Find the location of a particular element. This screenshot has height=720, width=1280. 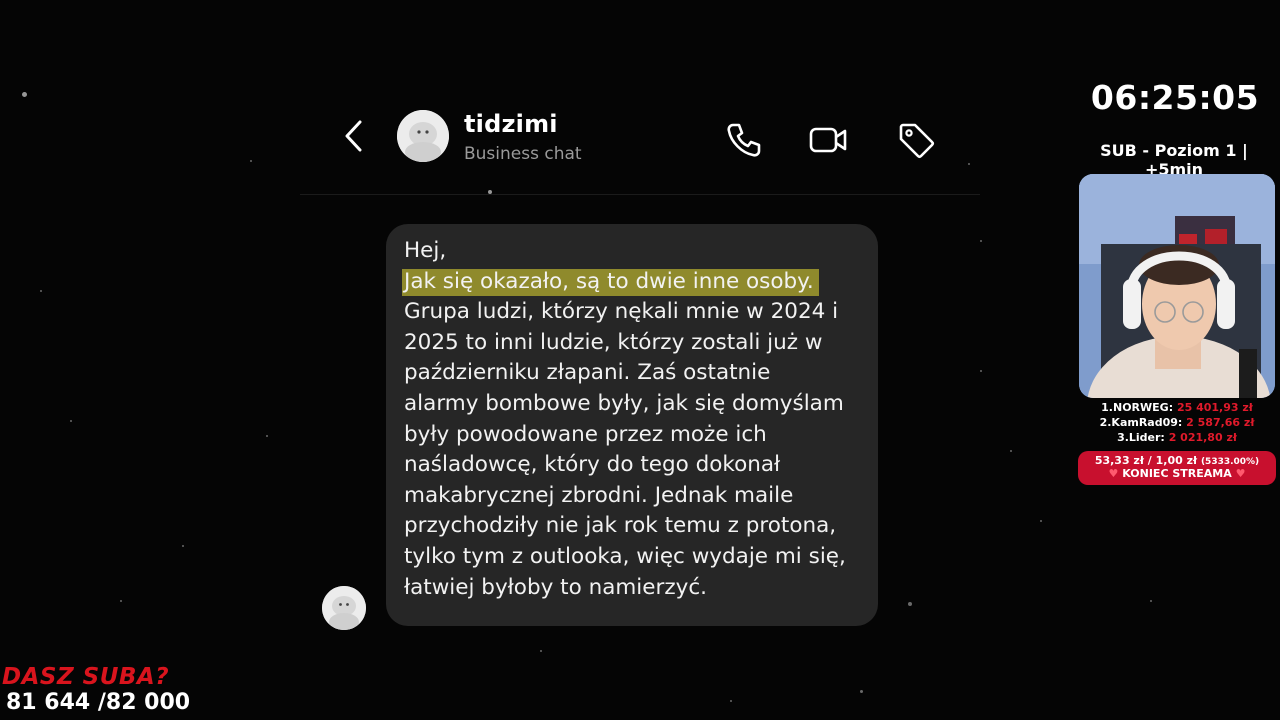

tag-button is located at coordinates (916, 140).